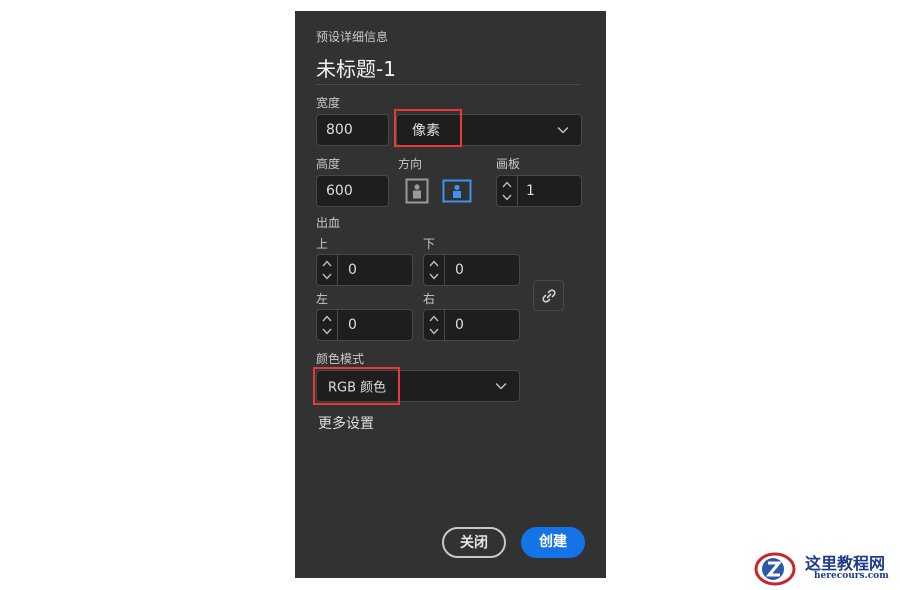 This screenshot has height=590, width=900. Describe the element at coordinates (352, 37) in the screenshot. I see `preset-details-header: 预设详细信息` at that location.